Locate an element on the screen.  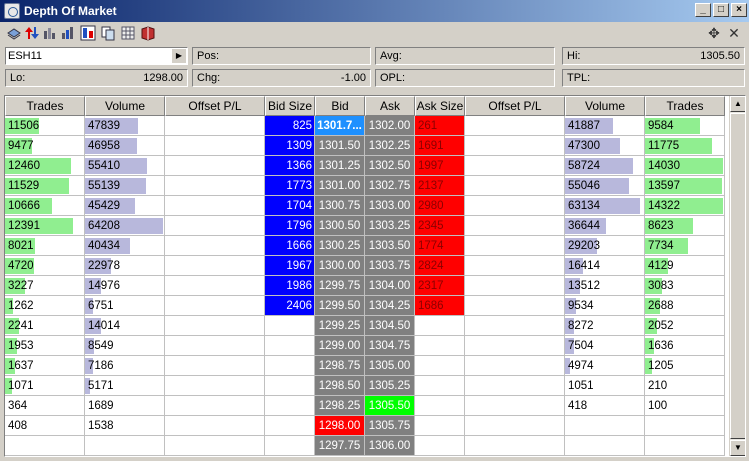
trades-left-cell: 11529 is located at coordinates (45, 186).